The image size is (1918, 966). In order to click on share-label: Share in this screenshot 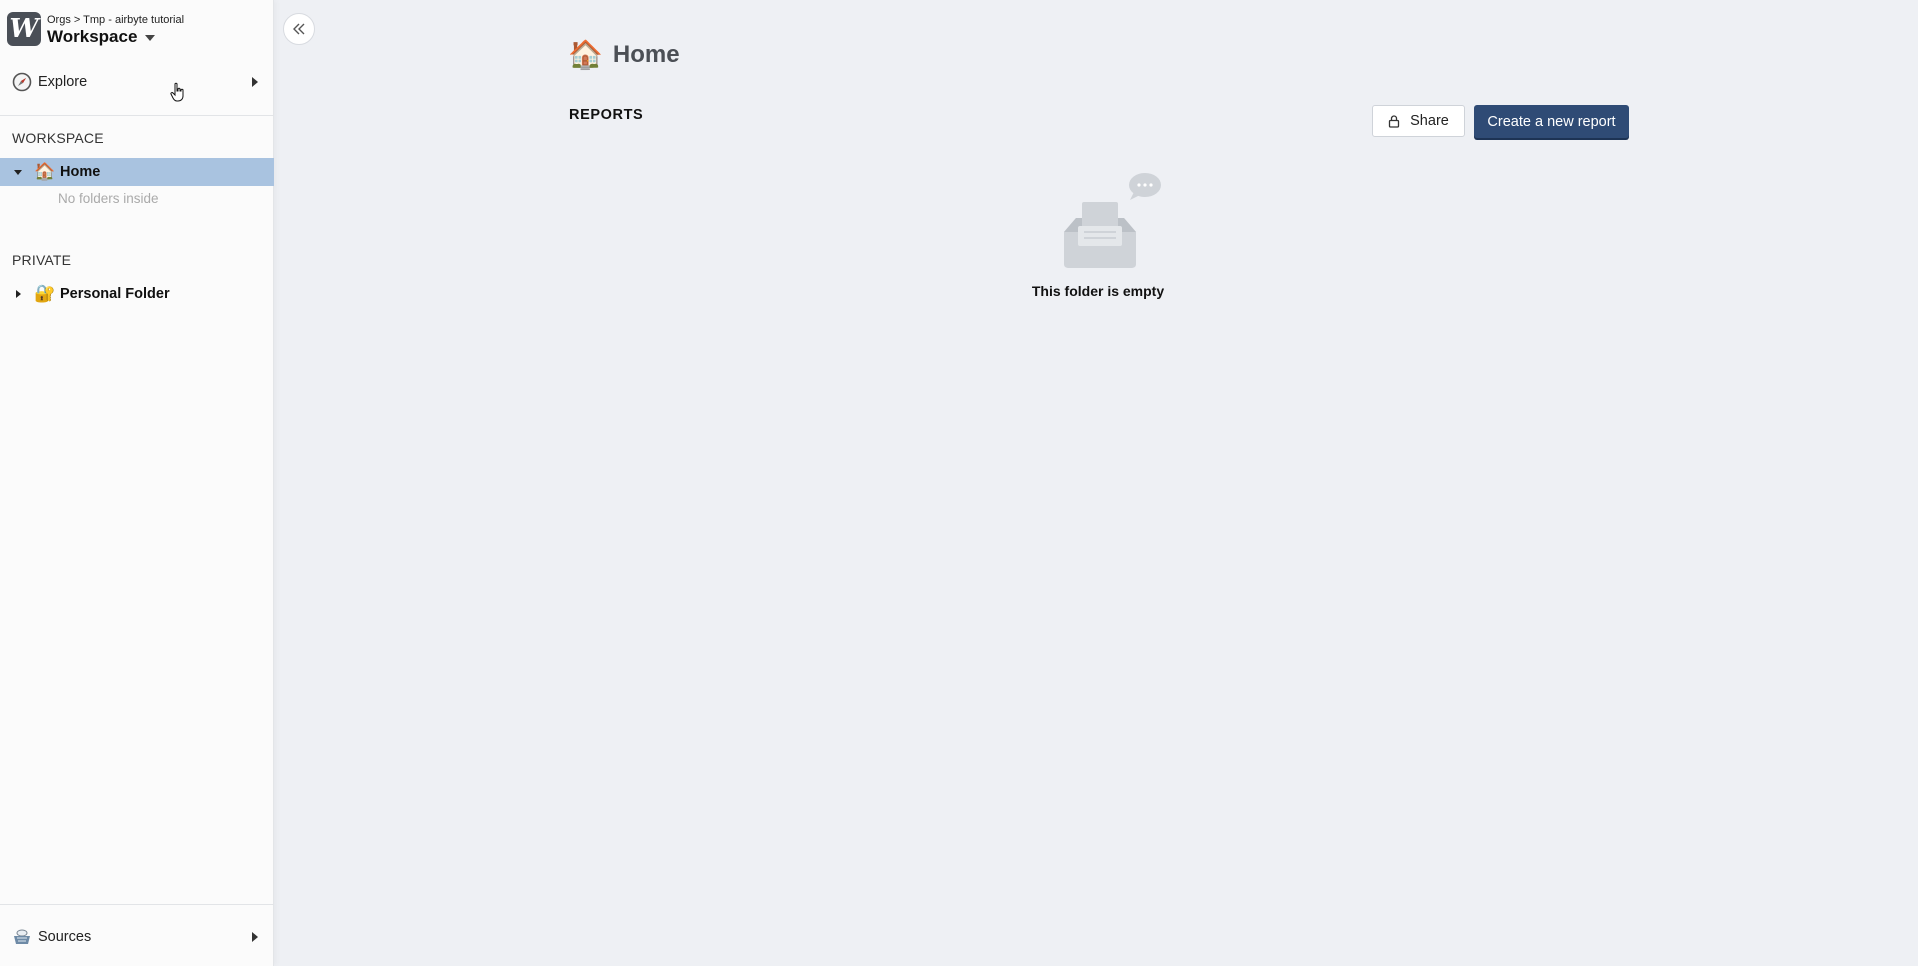, I will do `click(1429, 121)`.